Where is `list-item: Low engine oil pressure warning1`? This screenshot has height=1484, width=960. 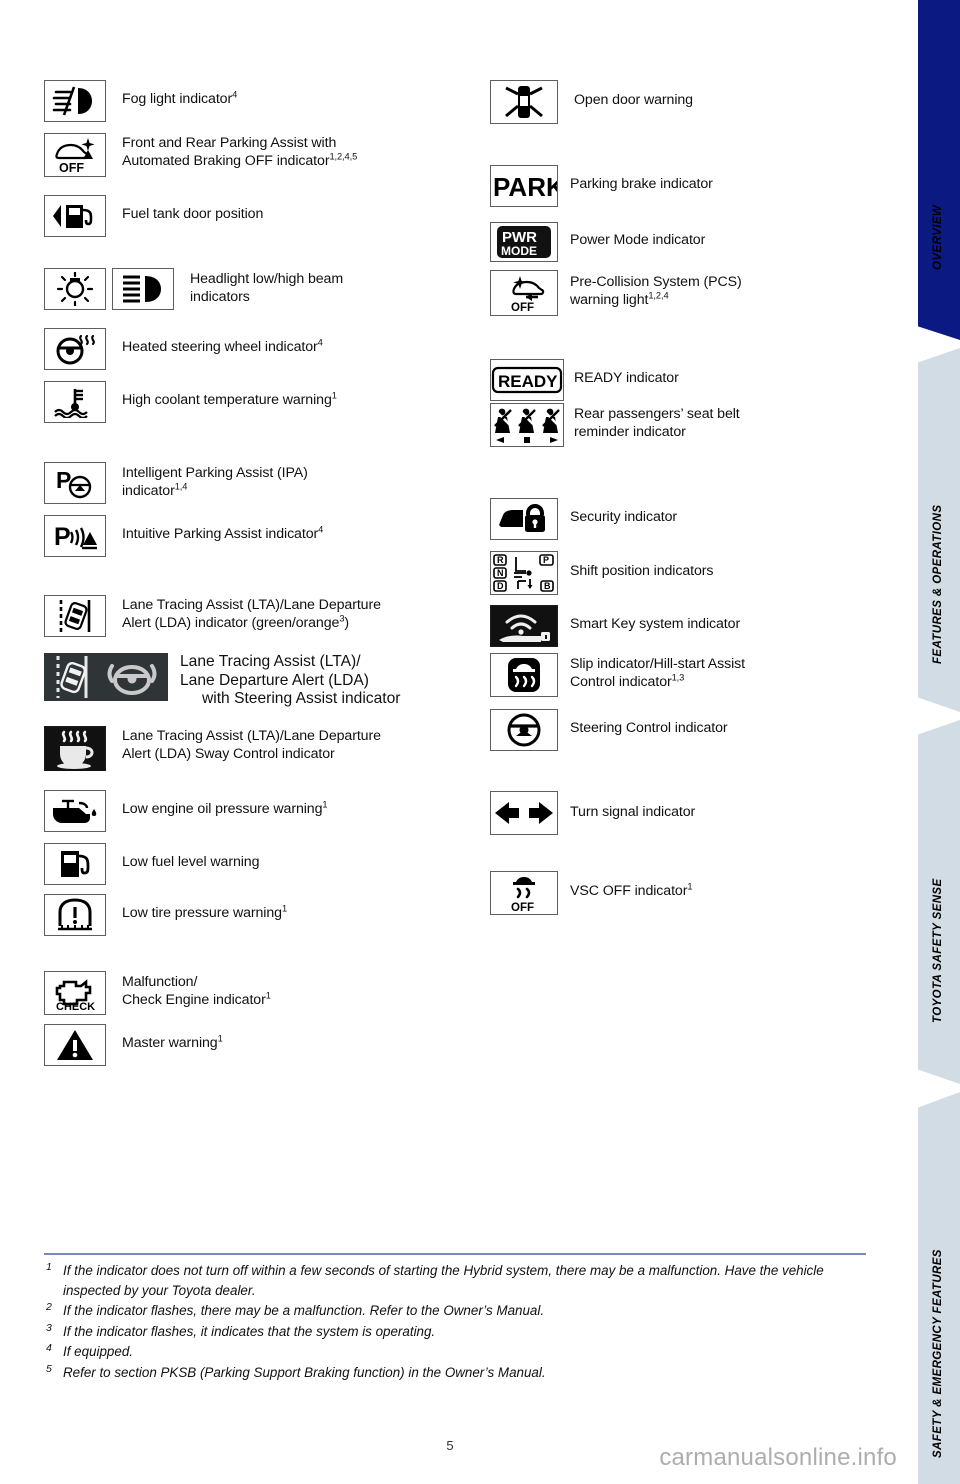
list-item: Low engine oil pressure warning1 is located at coordinates (186, 811).